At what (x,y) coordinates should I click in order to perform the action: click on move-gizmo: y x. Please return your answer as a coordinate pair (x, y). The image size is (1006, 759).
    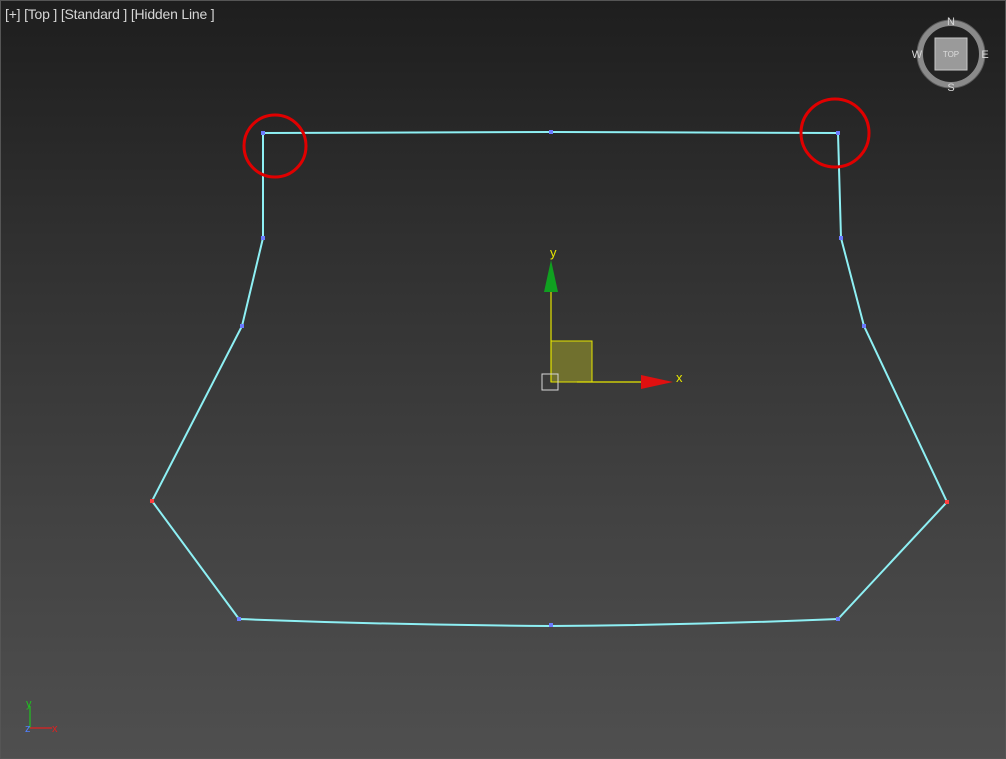
    Looking at the image, I should click on (612, 318).